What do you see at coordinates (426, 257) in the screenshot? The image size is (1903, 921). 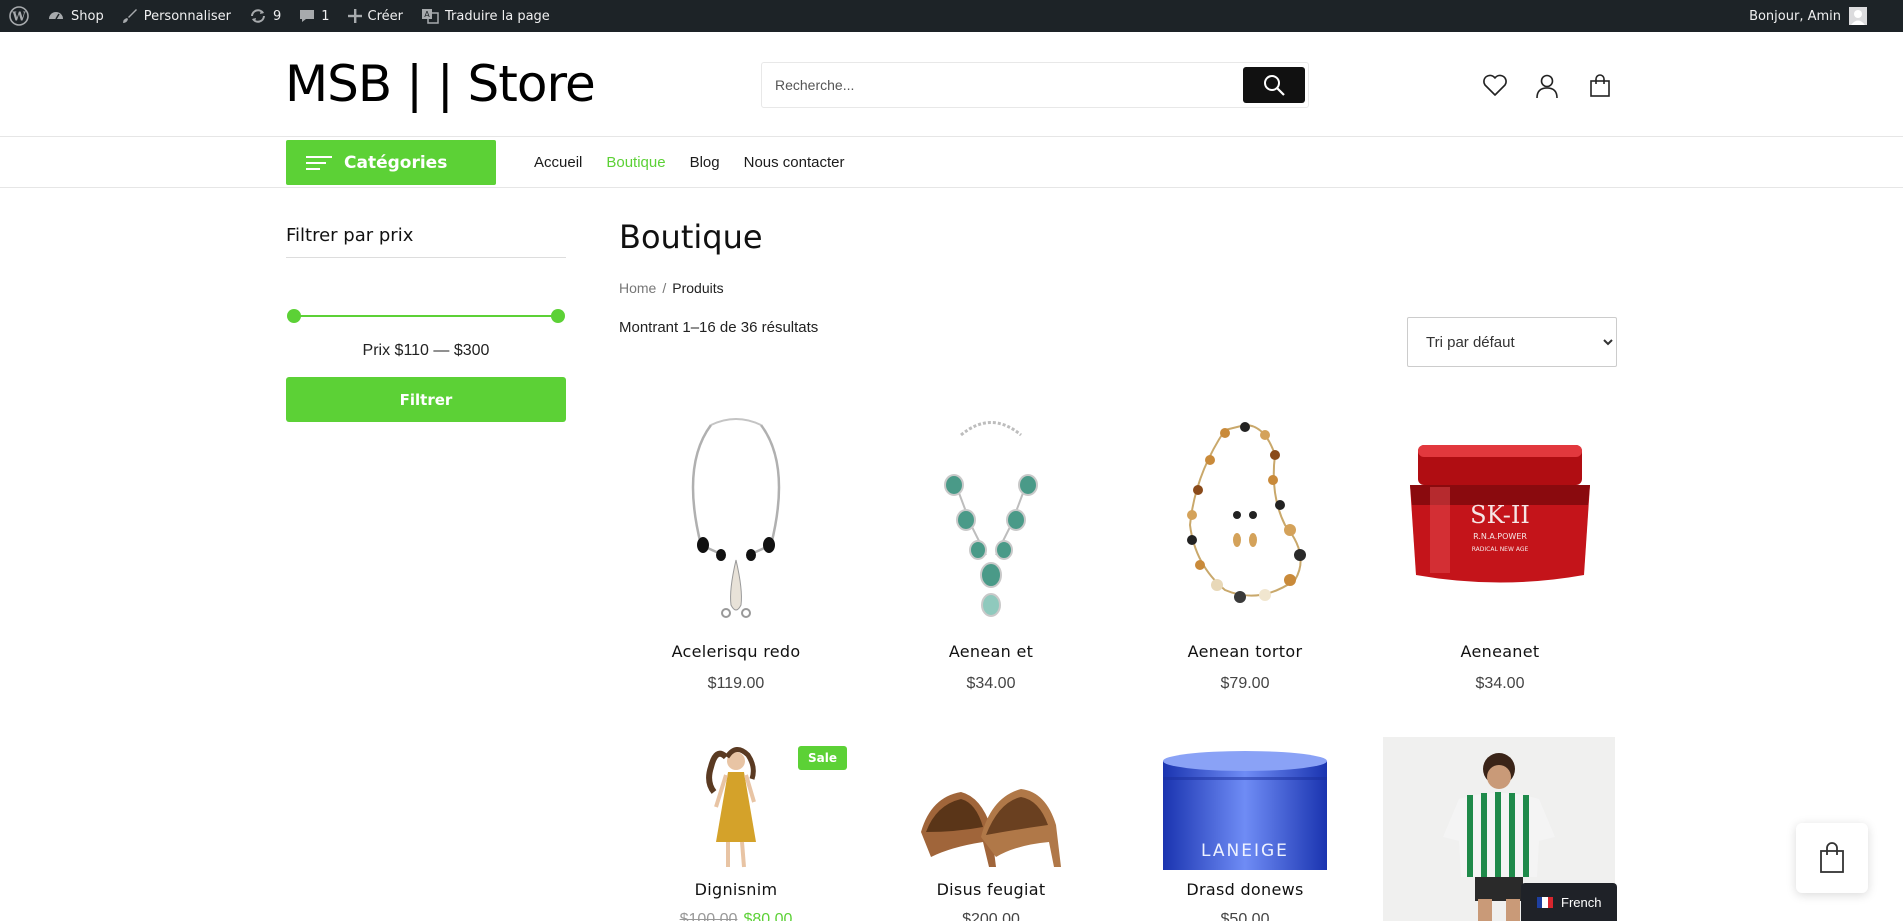 I see `divider` at bounding box center [426, 257].